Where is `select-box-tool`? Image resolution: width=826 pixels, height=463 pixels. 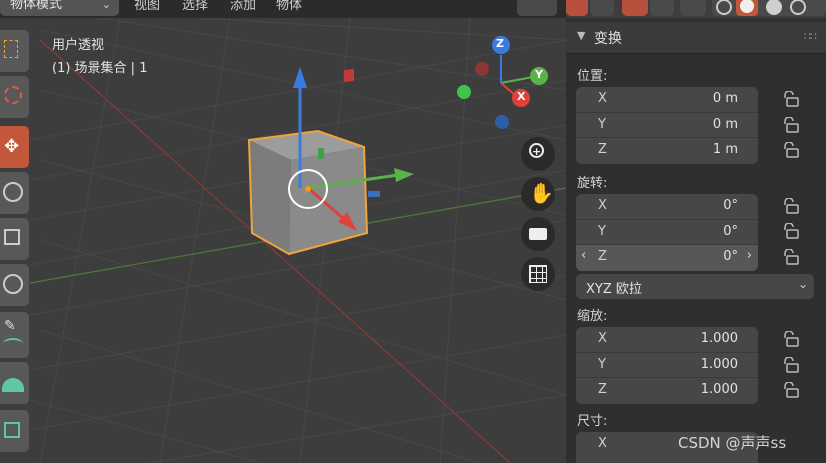 select-box-tool is located at coordinates (14, 51).